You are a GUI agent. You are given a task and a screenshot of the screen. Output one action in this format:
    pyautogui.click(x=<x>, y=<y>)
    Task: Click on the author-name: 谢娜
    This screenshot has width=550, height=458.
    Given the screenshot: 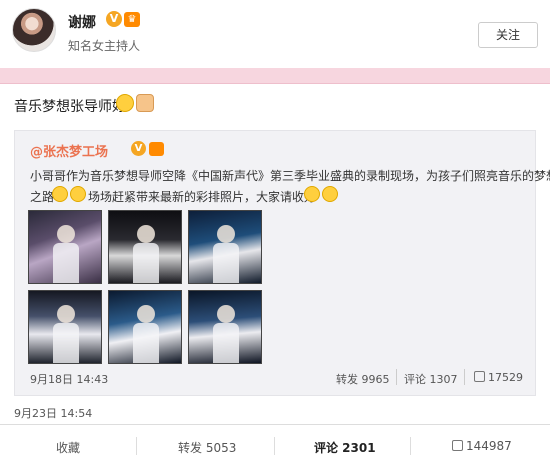 What is the action you would take?
    pyautogui.click(x=82, y=22)
    